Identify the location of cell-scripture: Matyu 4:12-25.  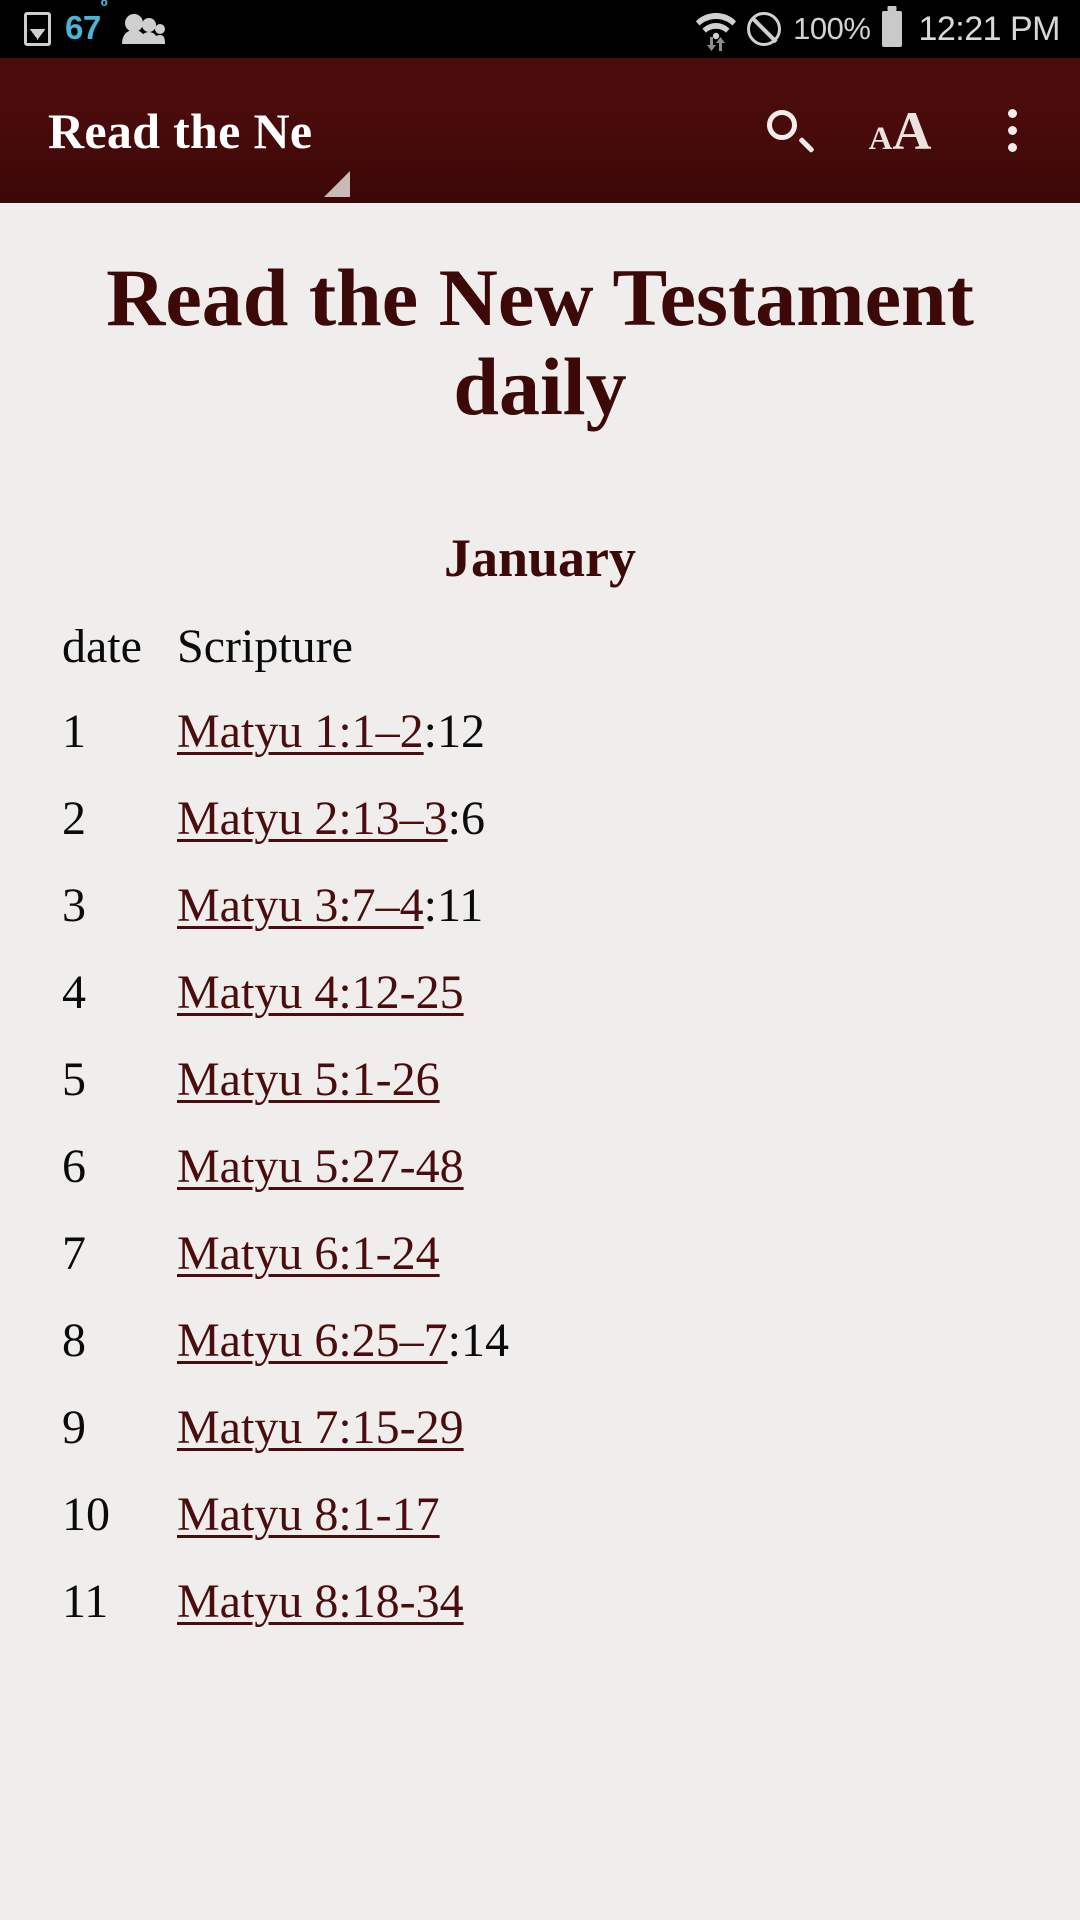
(343, 1008).